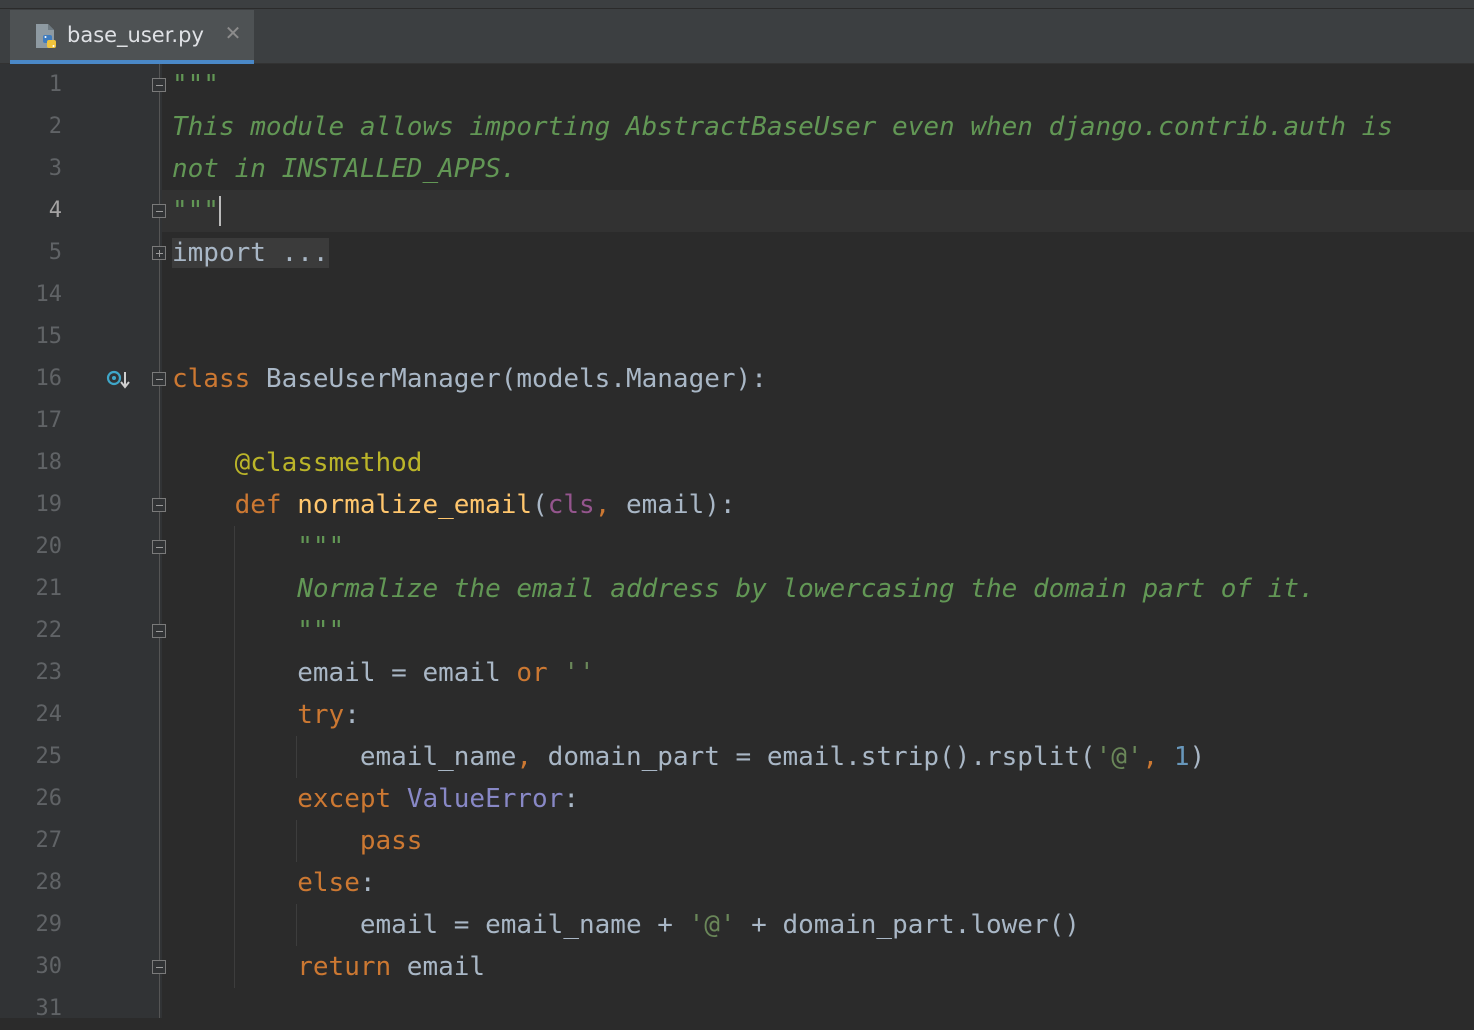  Describe the element at coordinates (49, 378) in the screenshot. I see `line-number: 16` at that location.